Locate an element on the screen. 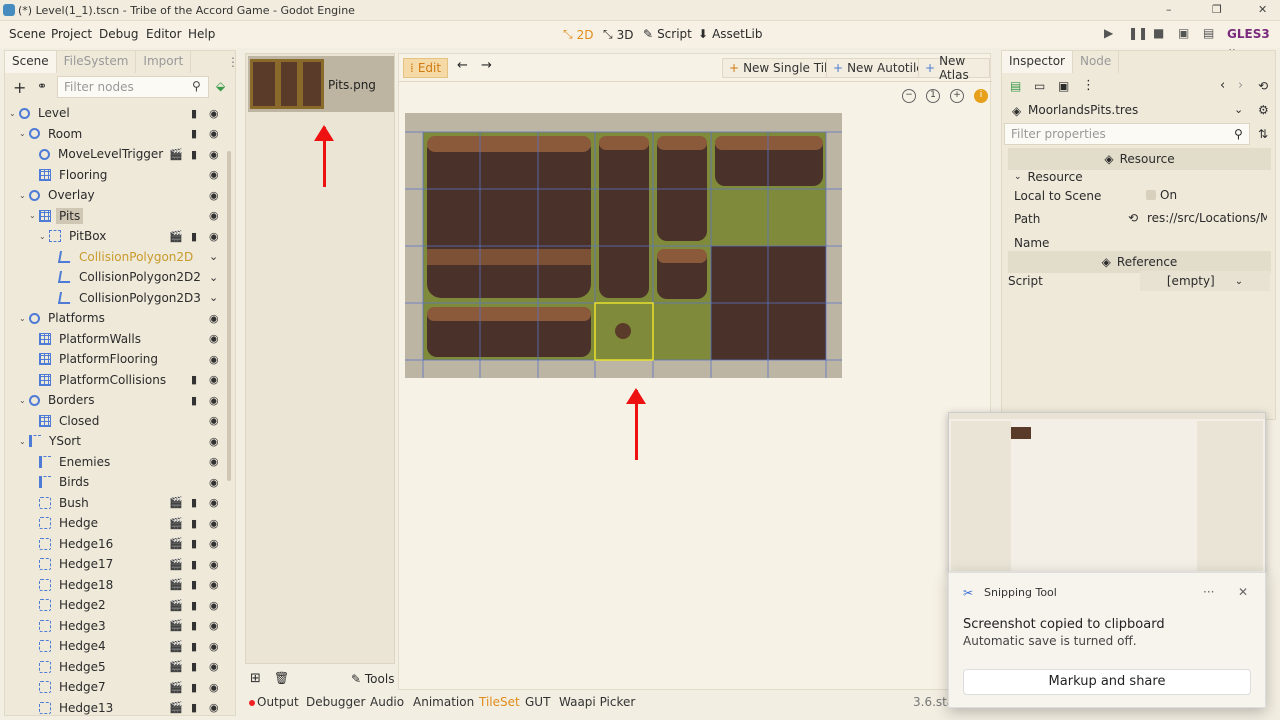 Image resolution: width=1280 pixels, height=720 pixels. tree-node-pitbox: ⌄ PitBox ◉ ▮ 🎬 is located at coordinates (118, 236).